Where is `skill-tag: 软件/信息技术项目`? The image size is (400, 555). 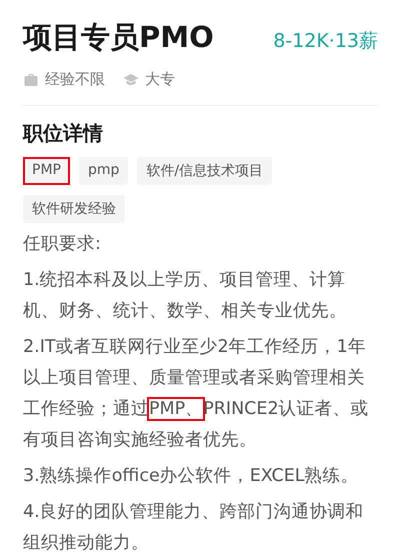
skill-tag: 软件/信息技术项目 is located at coordinates (204, 171).